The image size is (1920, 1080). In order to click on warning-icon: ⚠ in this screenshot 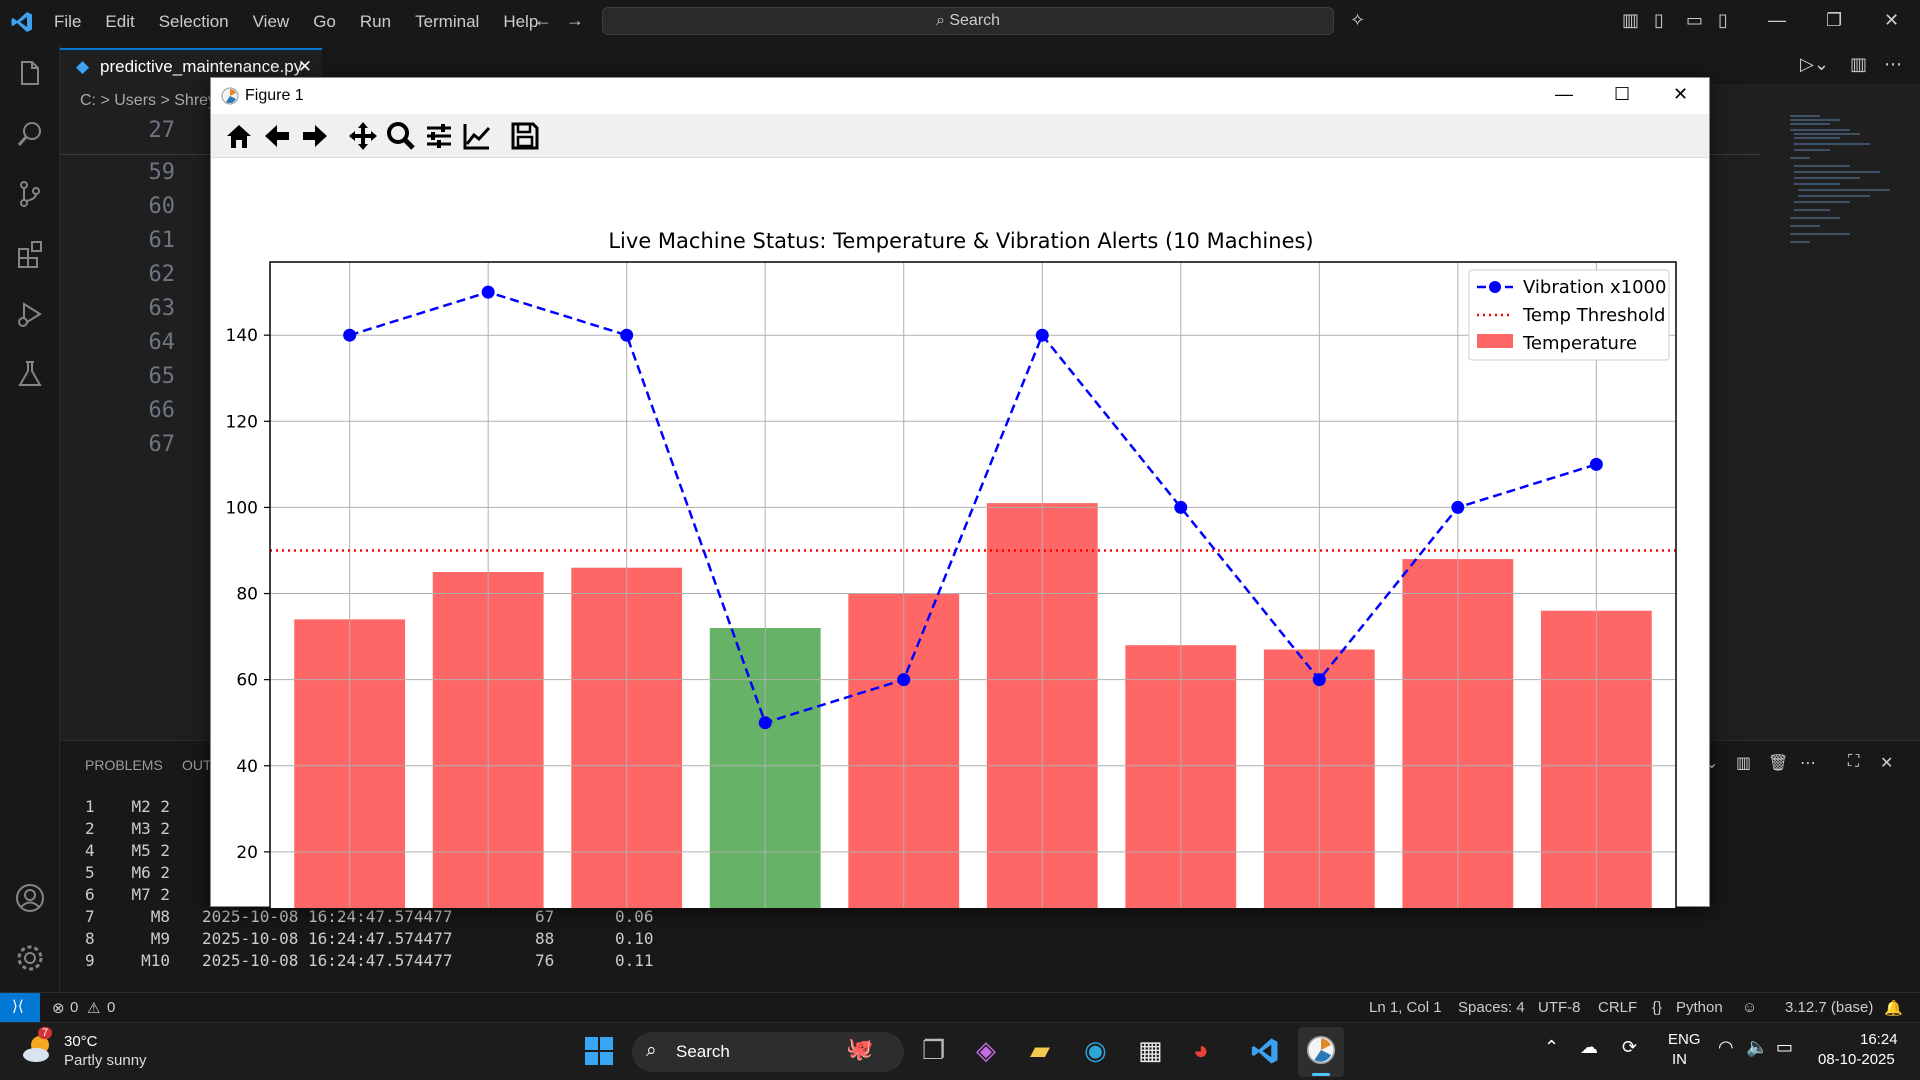, I will do `click(93, 1008)`.